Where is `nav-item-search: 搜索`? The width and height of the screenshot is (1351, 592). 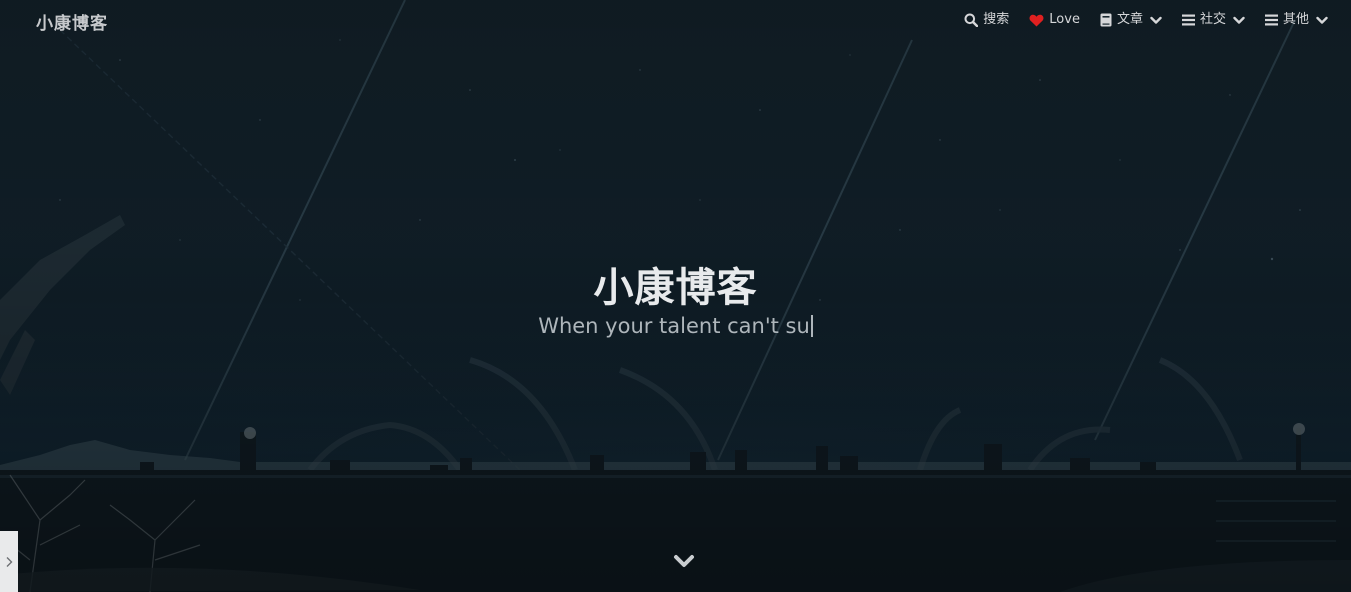 nav-item-search: 搜索 is located at coordinates (986, 20).